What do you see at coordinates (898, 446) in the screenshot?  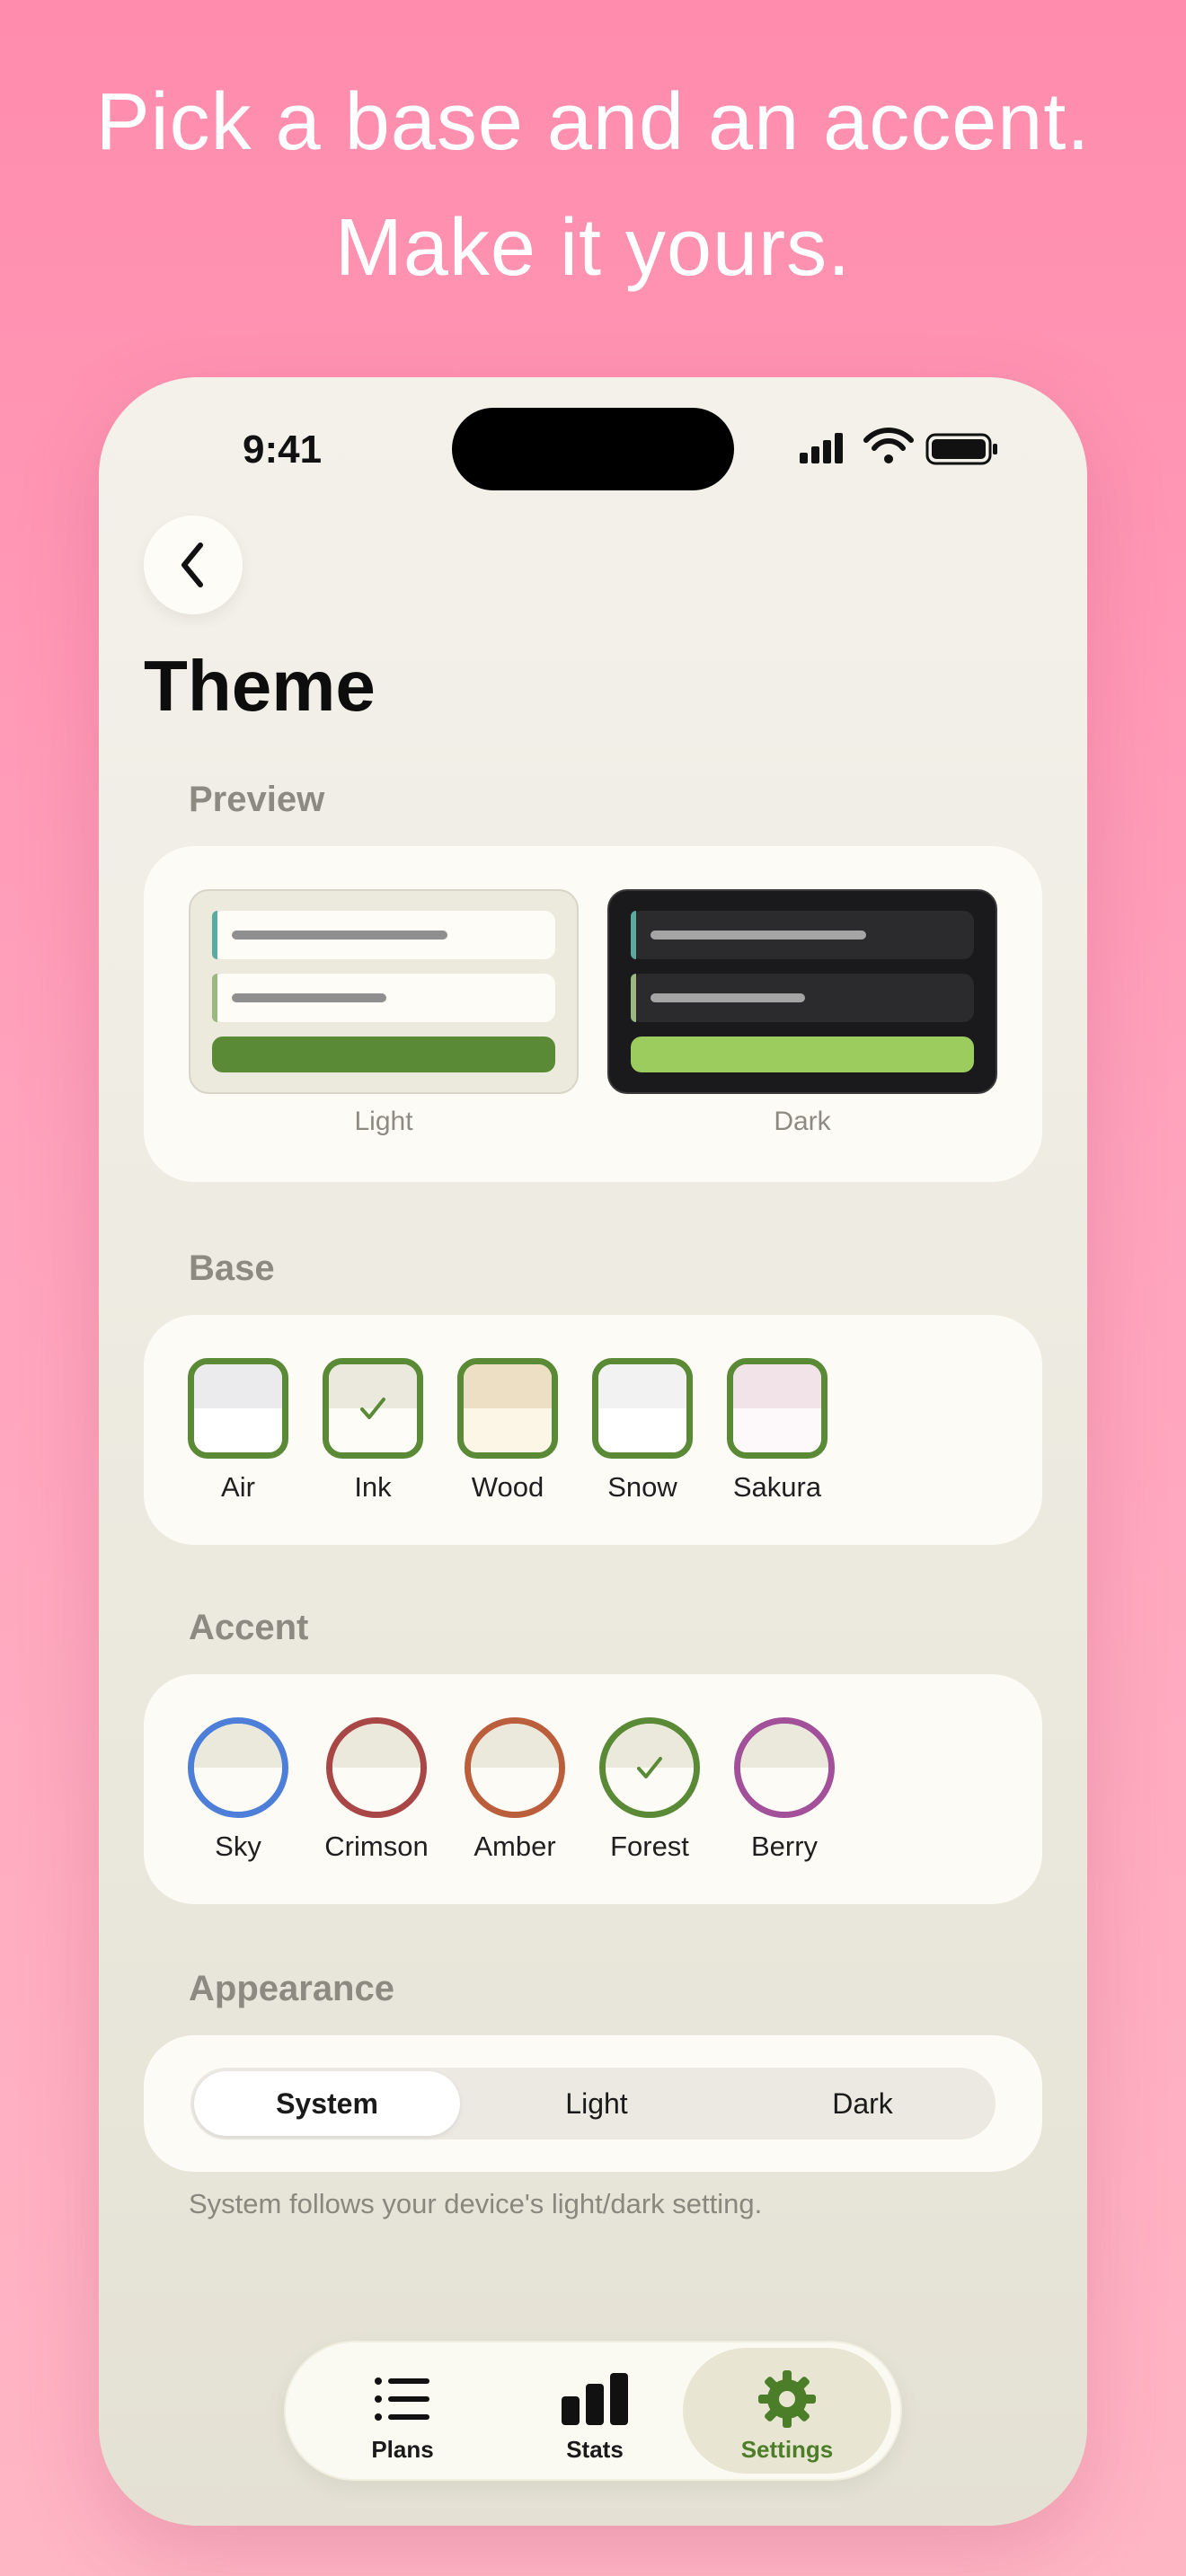 I see `signal-wifi-battery-icon` at bounding box center [898, 446].